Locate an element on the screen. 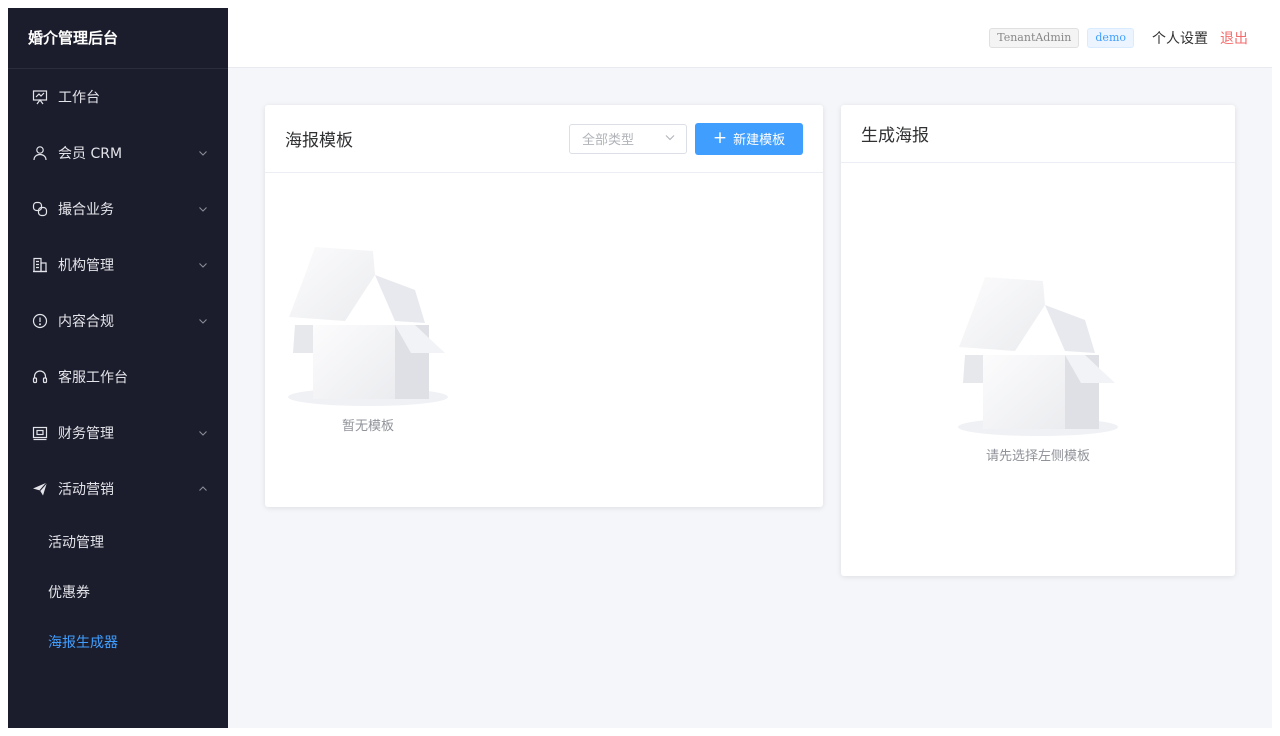 The image size is (1280, 736). sidebar-item-compliance: 内容合规 is located at coordinates (118, 321).